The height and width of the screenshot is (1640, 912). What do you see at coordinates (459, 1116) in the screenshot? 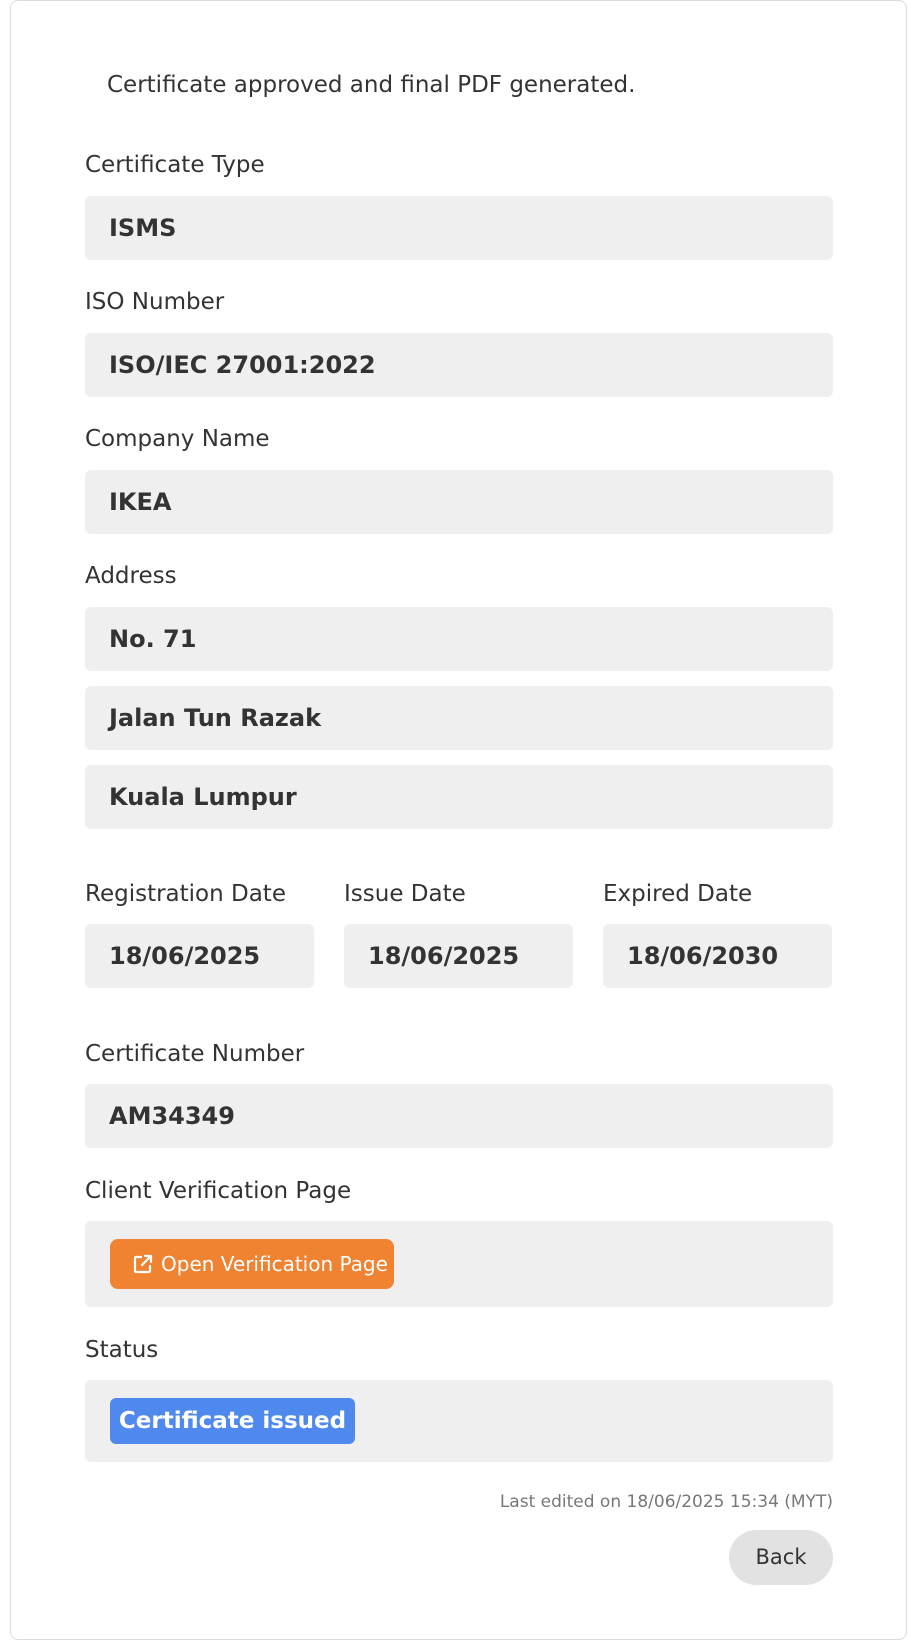
I see `certificate-number-field: AM34349` at bounding box center [459, 1116].